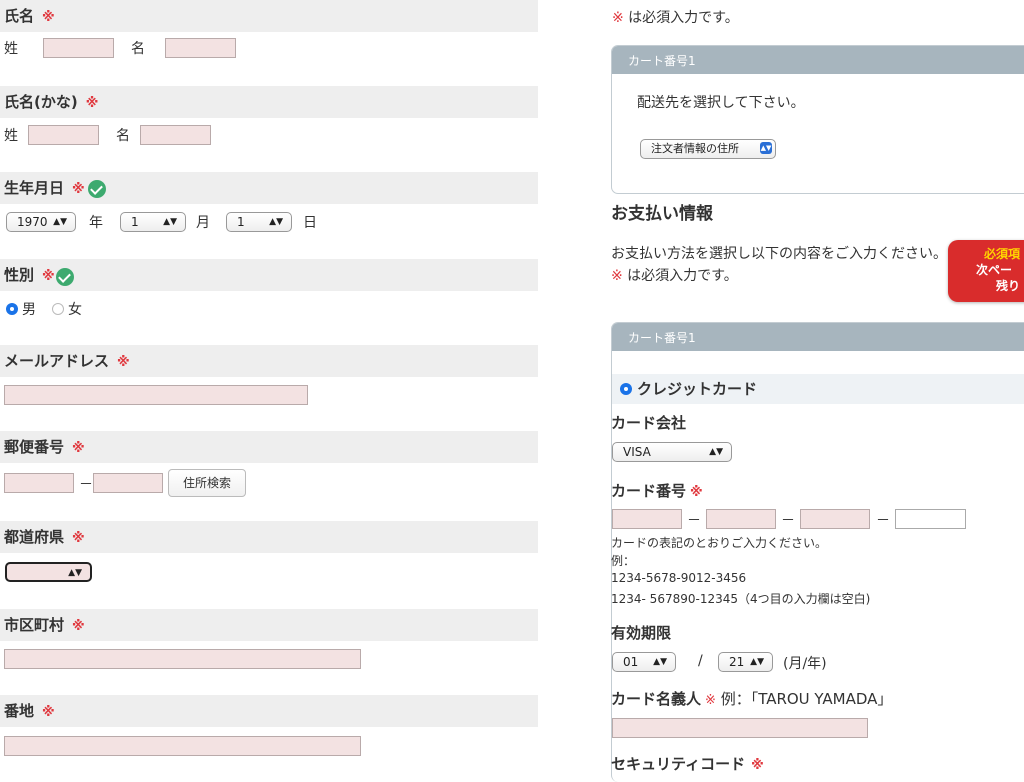  What do you see at coordinates (269, 275) in the screenshot?
I see `gender-section-header: 性別 ※` at bounding box center [269, 275].